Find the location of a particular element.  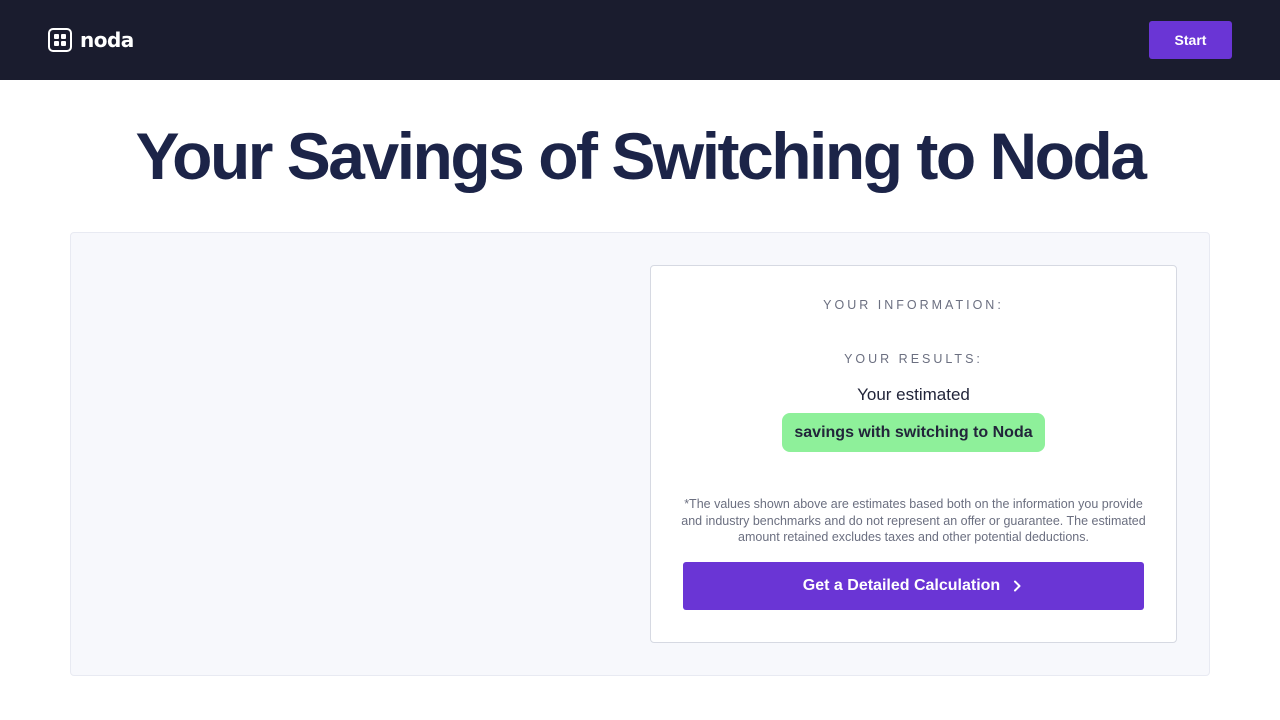

savings-badge: savings with switching to Noda is located at coordinates (913, 432).